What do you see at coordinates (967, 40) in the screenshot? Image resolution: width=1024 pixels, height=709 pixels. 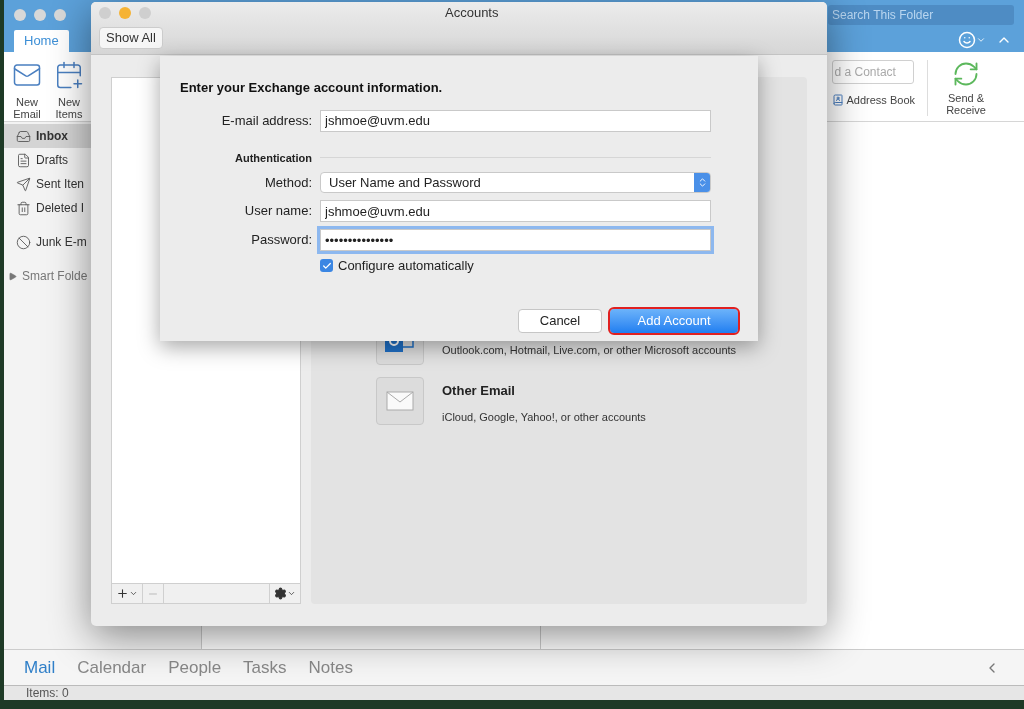 I see `smiley-icon` at bounding box center [967, 40].